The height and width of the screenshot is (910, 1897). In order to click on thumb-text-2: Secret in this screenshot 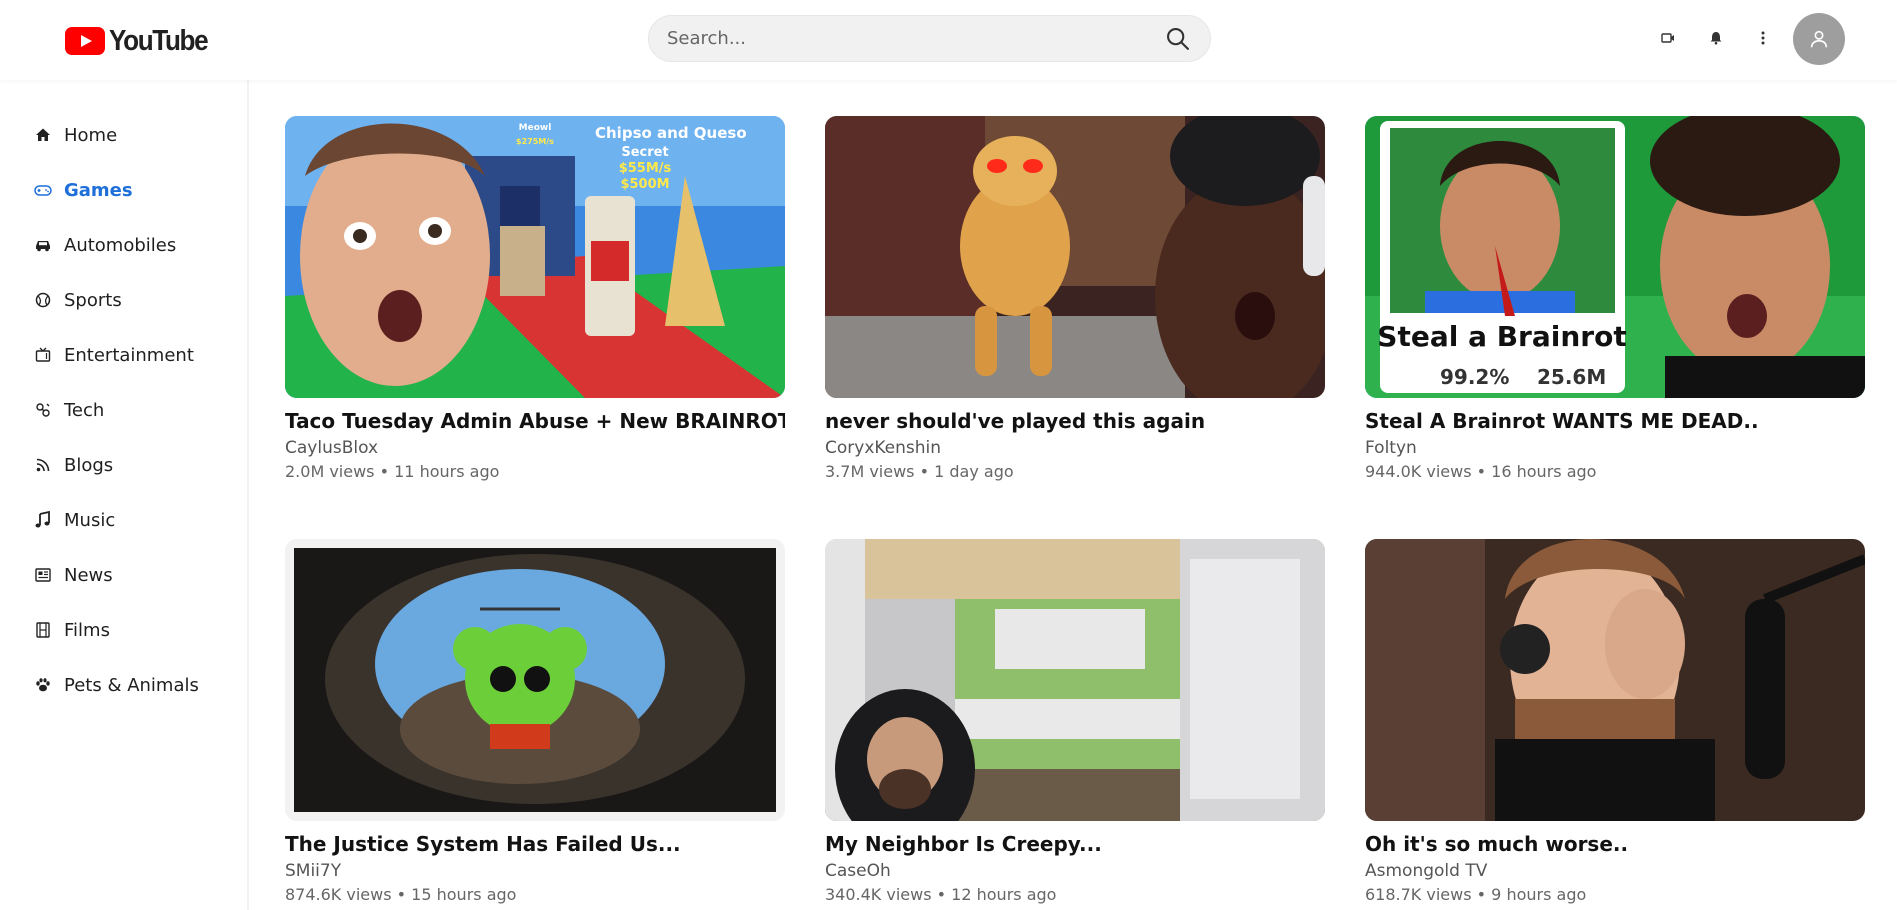, I will do `click(644, 152)`.